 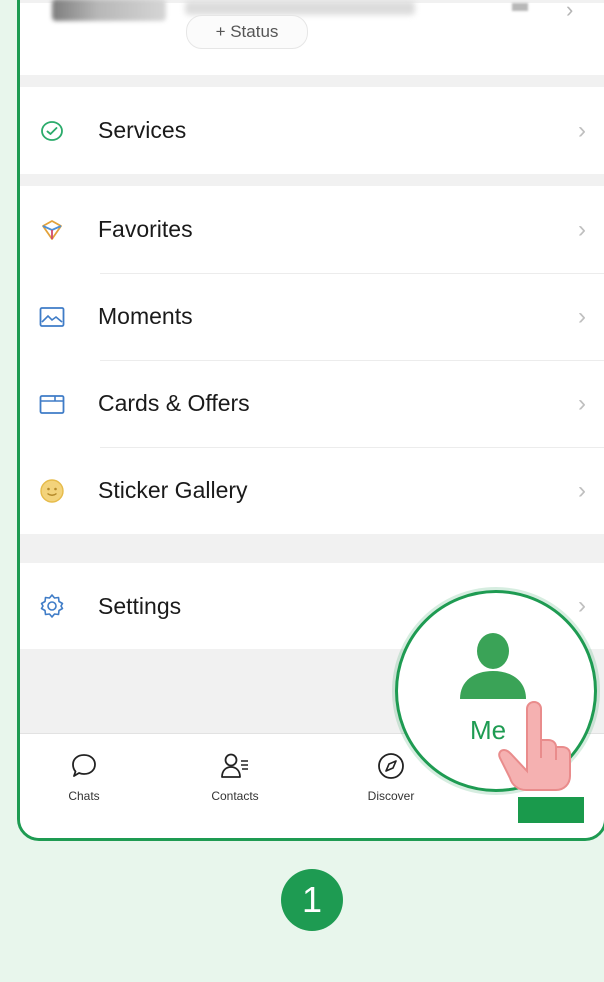 What do you see at coordinates (247, 32) in the screenshot?
I see `add-status-button: + Status` at bounding box center [247, 32].